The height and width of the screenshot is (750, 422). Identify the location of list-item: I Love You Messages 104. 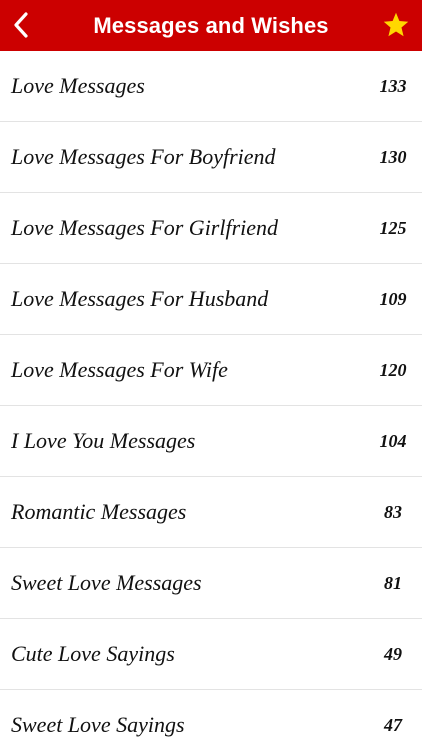
(211, 441).